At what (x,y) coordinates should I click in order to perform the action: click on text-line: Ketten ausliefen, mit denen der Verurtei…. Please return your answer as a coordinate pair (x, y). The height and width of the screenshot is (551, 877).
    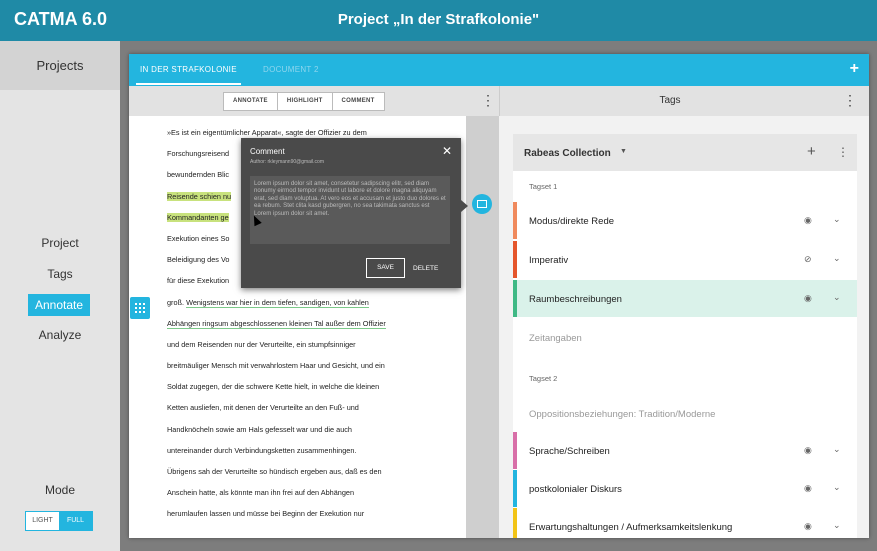
    Looking at the image, I should click on (263, 408).